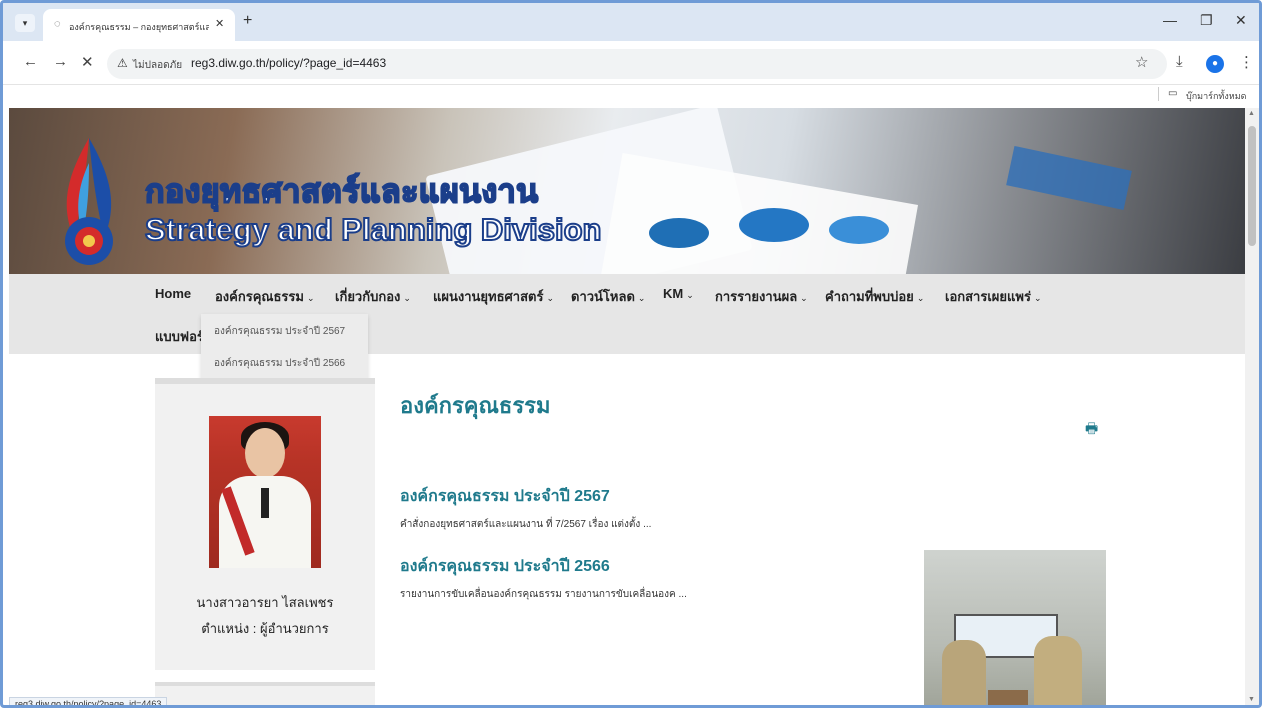 Image resolution: width=1262 pixels, height=708 pixels. I want to click on nav-label: องค์กรคุณธรรม, so click(259, 296).